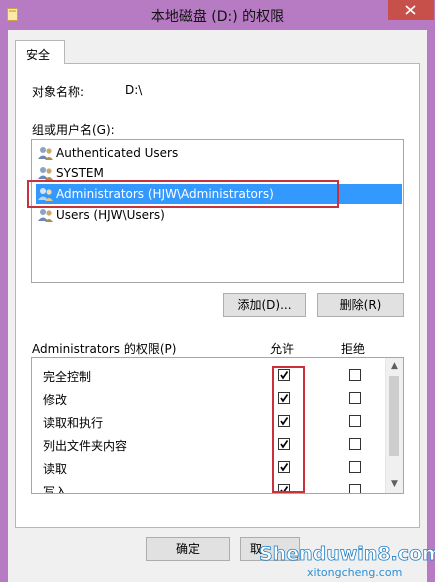 This screenshot has width=435, height=582. I want to click on scroll-up-icon: ▲, so click(394, 366).